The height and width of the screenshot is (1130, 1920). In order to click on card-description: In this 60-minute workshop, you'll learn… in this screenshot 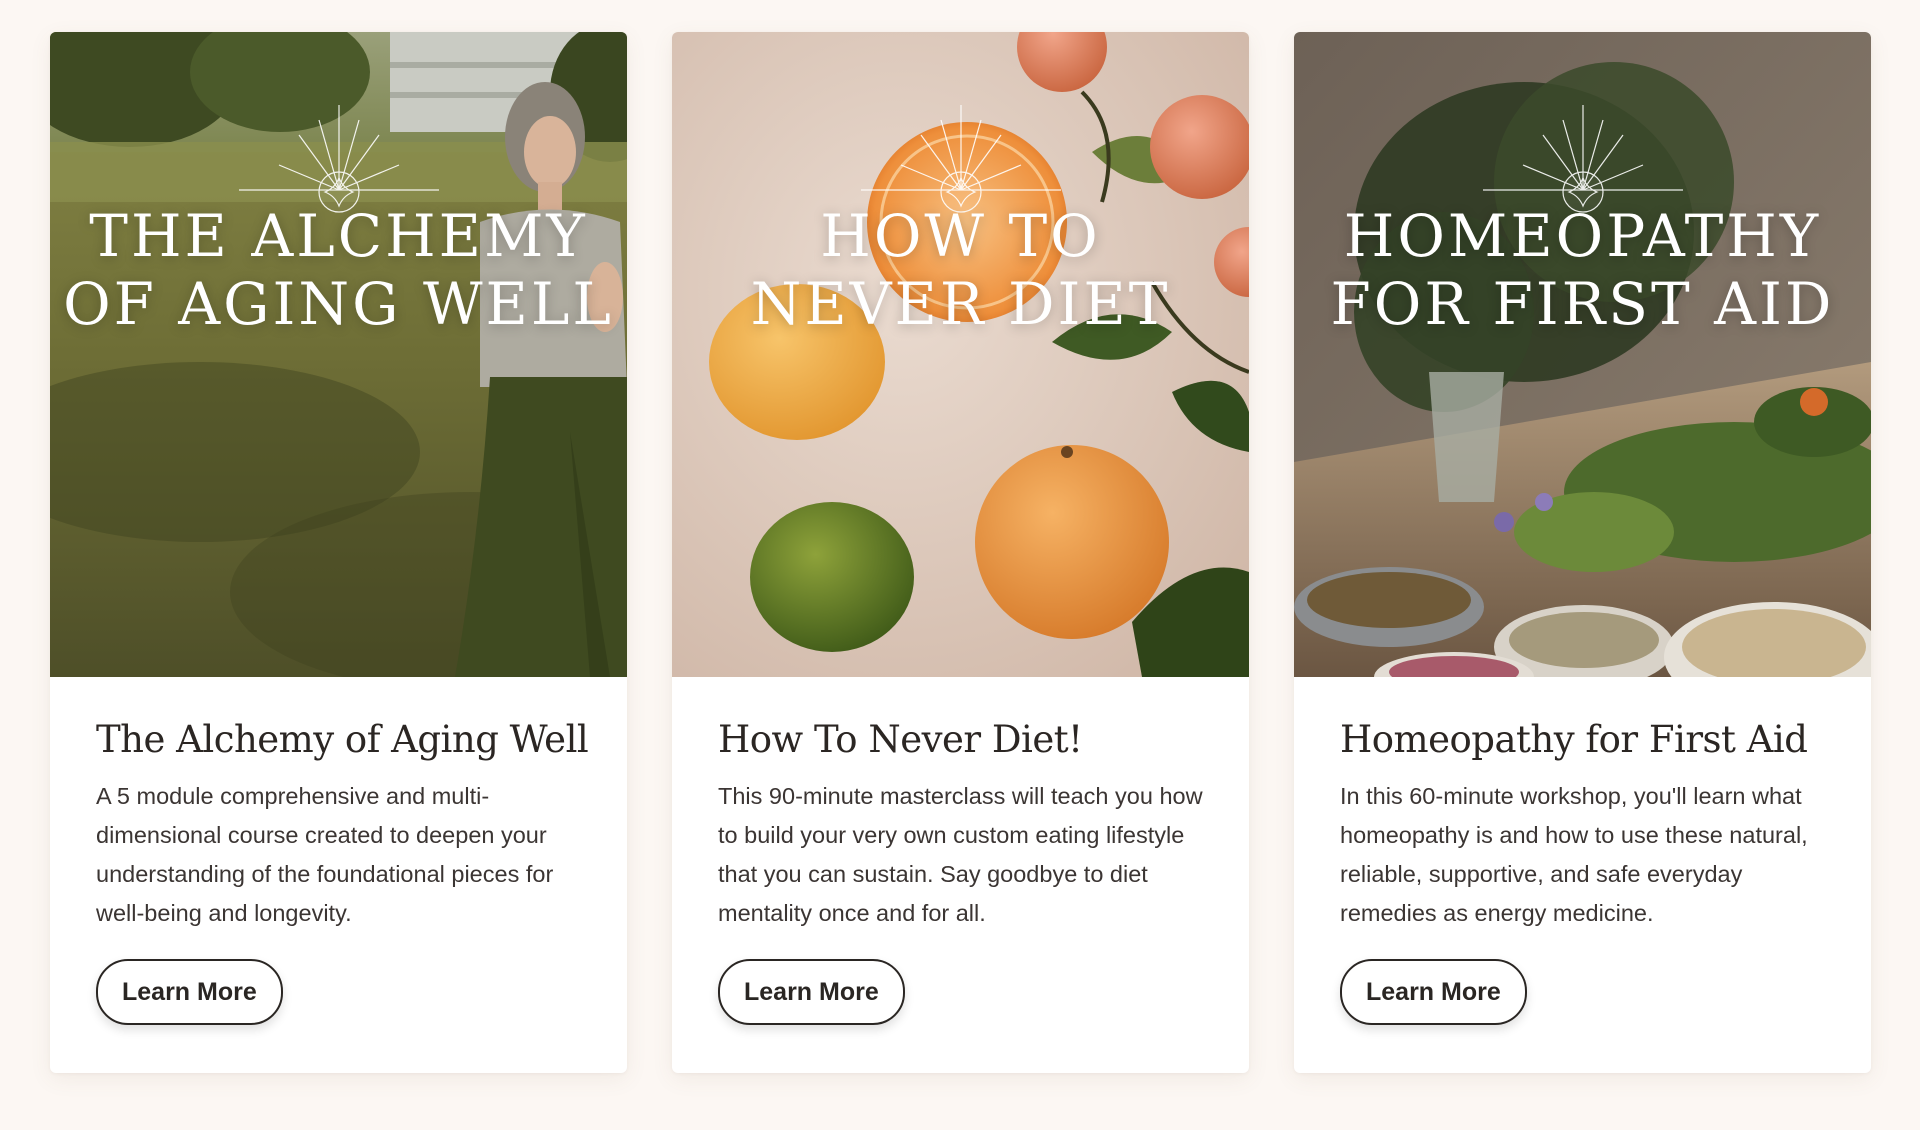, I will do `click(1574, 854)`.